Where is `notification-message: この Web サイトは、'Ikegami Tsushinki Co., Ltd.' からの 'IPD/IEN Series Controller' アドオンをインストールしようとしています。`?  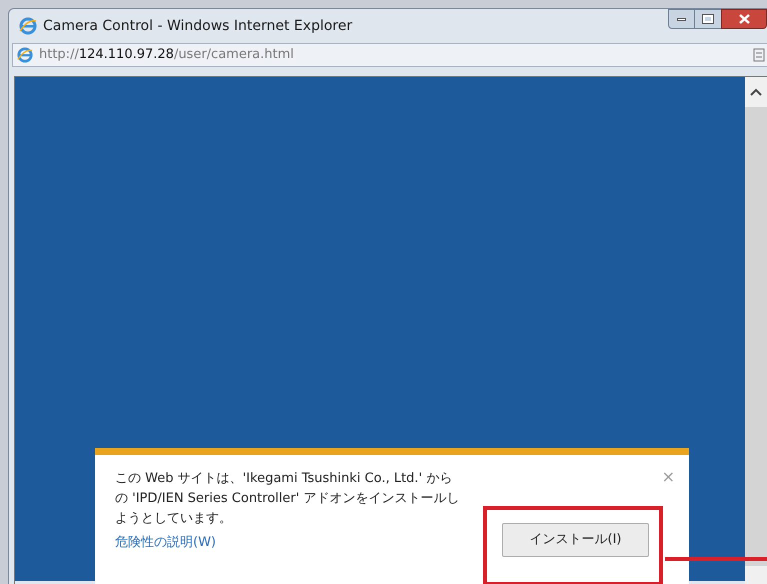
notification-message: この Web サイトは、'Ikegami Tsushinki Co., Ltd.' からの 'IPD/IEN Series Controller' アドオンをインストールしようとしています。 is located at coordinates (287, 499).